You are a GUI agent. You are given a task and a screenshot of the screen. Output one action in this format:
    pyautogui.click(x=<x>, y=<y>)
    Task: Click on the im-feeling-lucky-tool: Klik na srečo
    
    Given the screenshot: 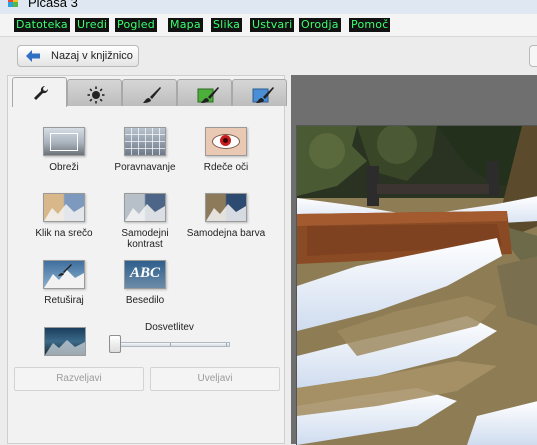 What is the action you would take?
    pyautogui.click(x=64, y=216)
    